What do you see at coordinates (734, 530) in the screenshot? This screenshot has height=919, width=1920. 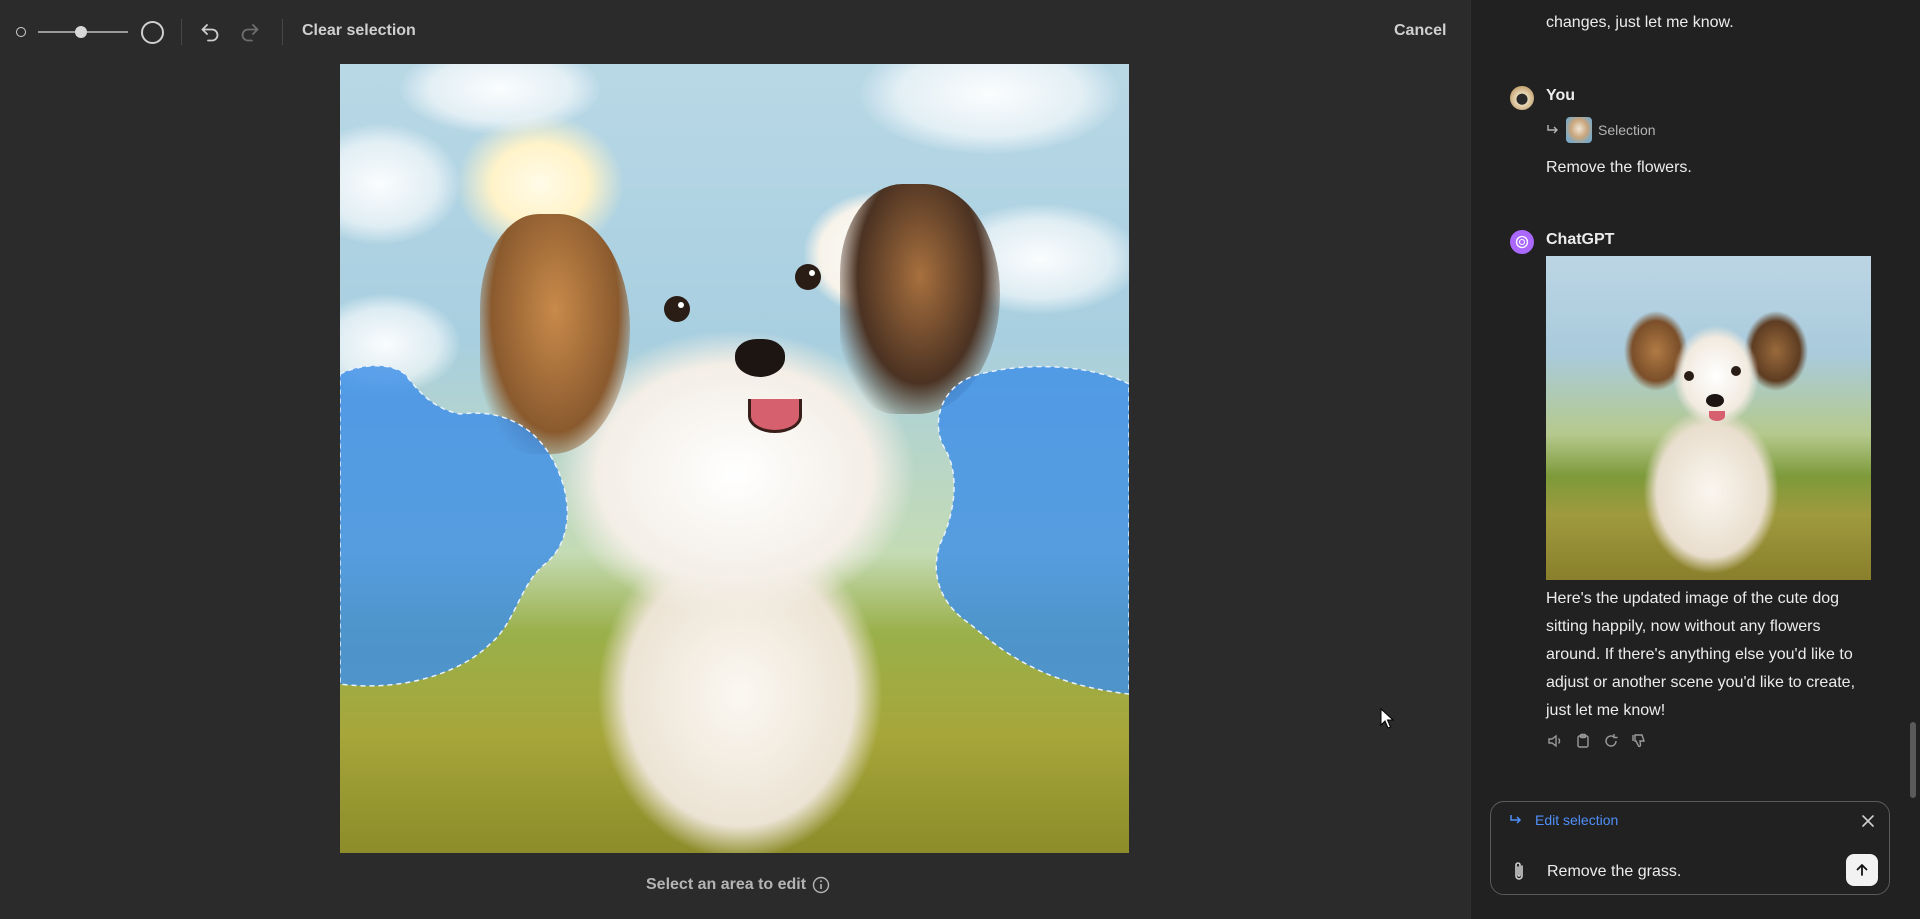 I see `selection-mask` at bounding box center [734, 530].